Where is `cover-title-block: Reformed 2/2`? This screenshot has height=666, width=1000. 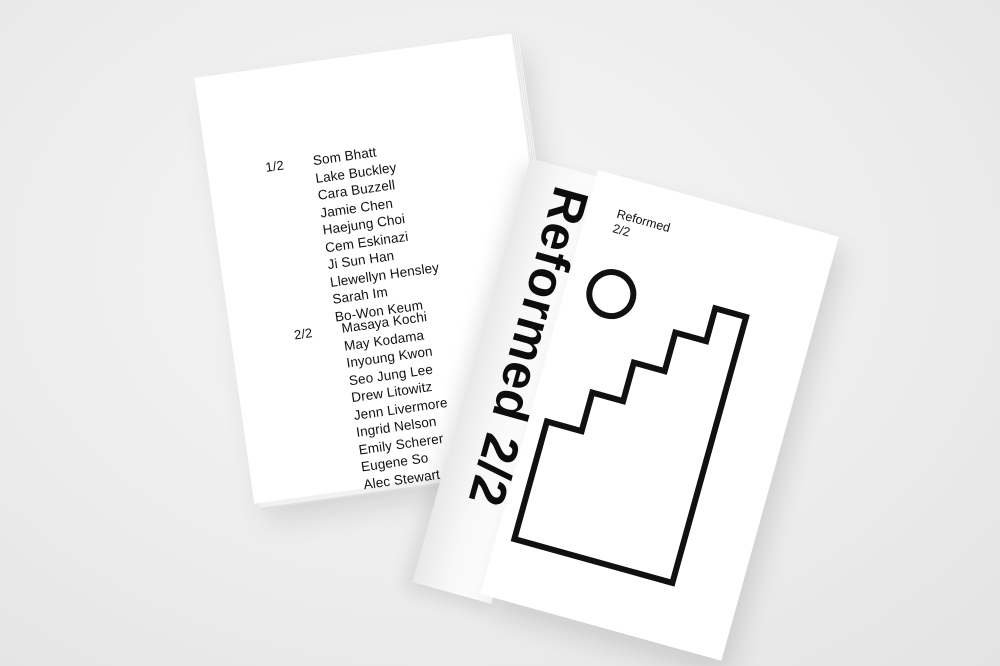
cover-title-block: Reformed 2/2 is located at coordinates (641, 229).